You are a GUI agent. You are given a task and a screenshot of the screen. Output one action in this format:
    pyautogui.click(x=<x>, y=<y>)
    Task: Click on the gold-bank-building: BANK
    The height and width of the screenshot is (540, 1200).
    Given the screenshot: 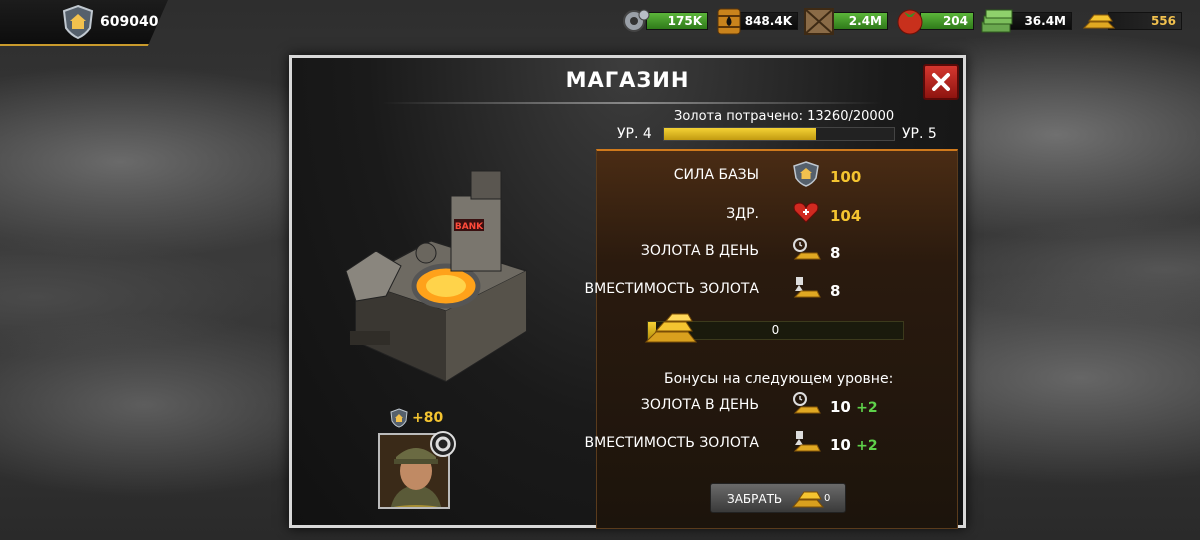 What is the action you would take?
    pyautogui.click(x=441, y=273)
    